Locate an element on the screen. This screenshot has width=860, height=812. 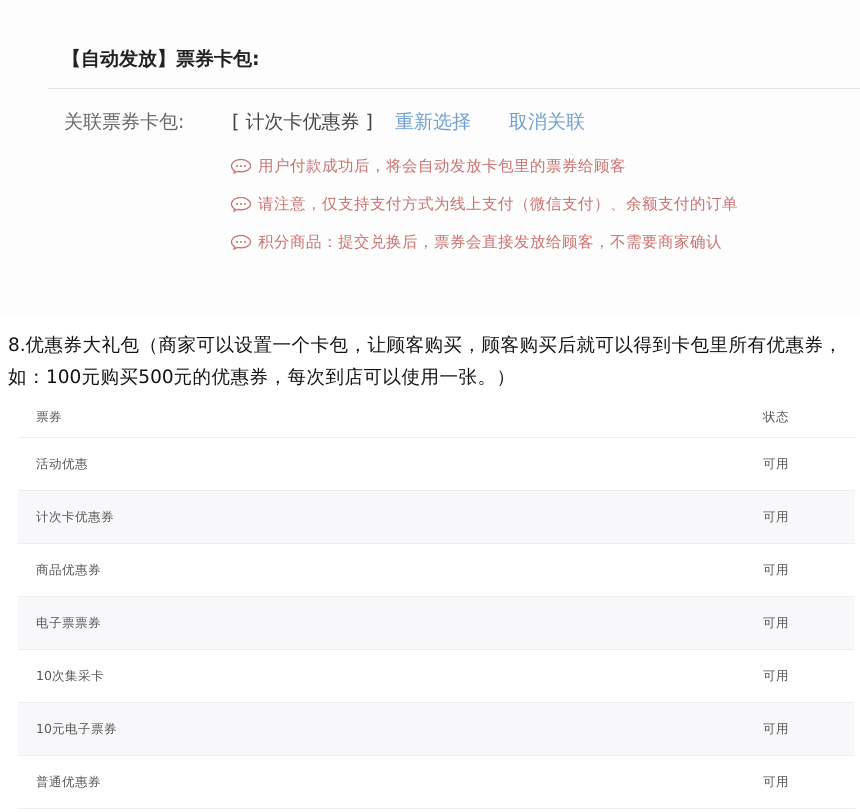
field-value: [ 计次卡优惠券 ] is located at coordinates (302, 122).